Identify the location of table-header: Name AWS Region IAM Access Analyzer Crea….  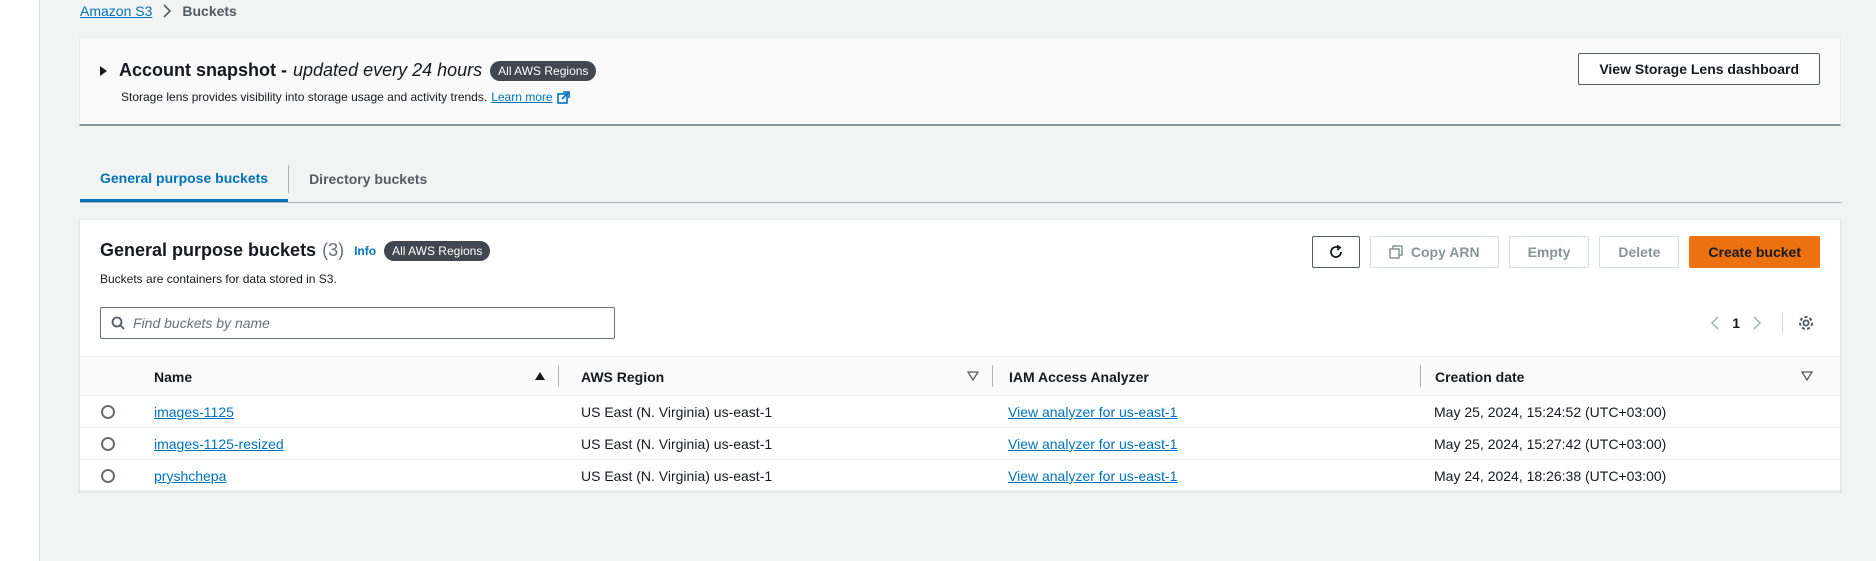
(960, 376).